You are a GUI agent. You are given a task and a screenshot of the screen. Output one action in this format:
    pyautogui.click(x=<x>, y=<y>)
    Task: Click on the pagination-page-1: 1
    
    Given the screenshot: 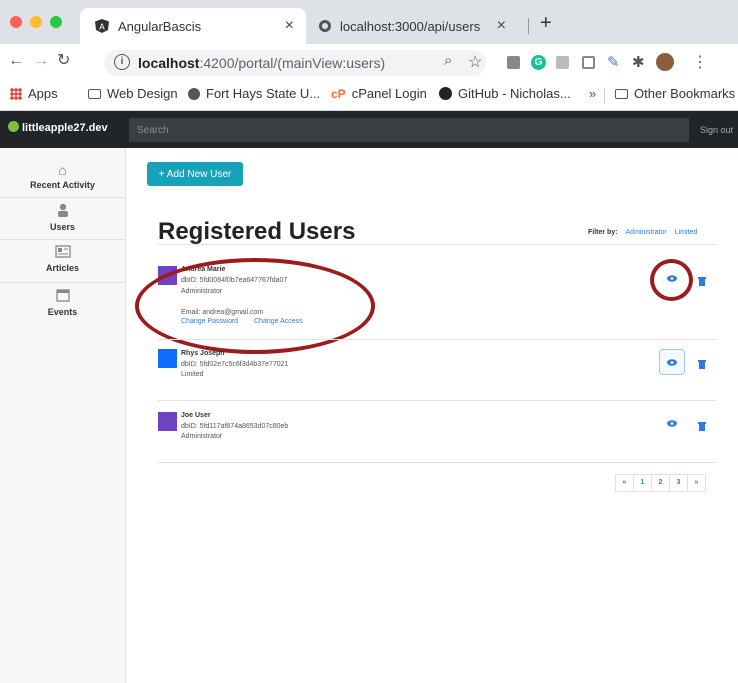 What is the action you would take?
    pyautogui.click(x=642, y=483)
    